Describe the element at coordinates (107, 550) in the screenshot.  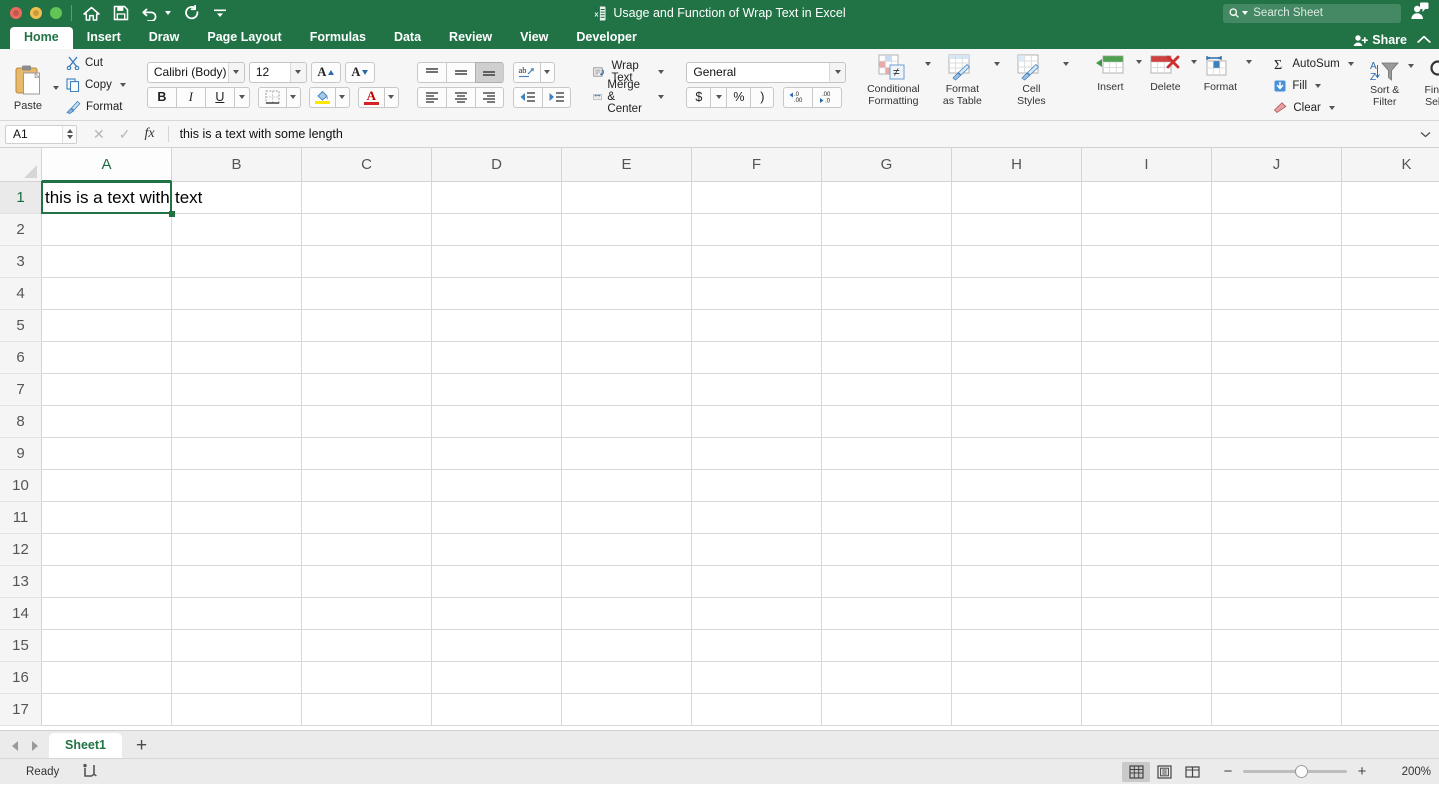
I see `cell-A12` at that location.